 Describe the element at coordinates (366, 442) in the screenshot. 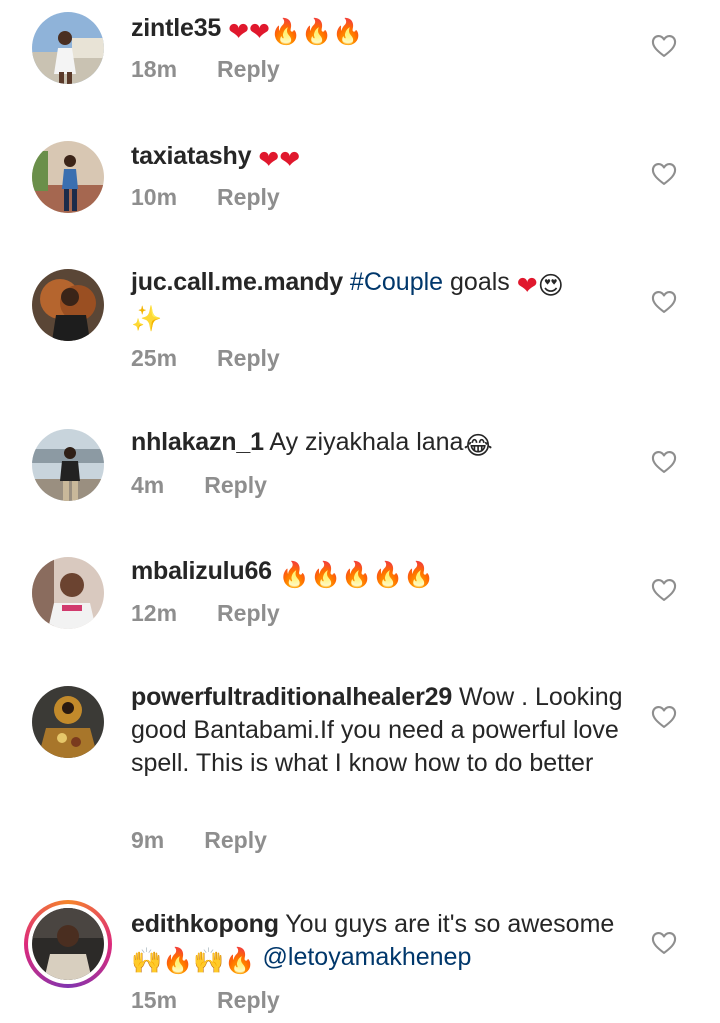

I see `comment-body: Ay ziyakhala lana` at that location.